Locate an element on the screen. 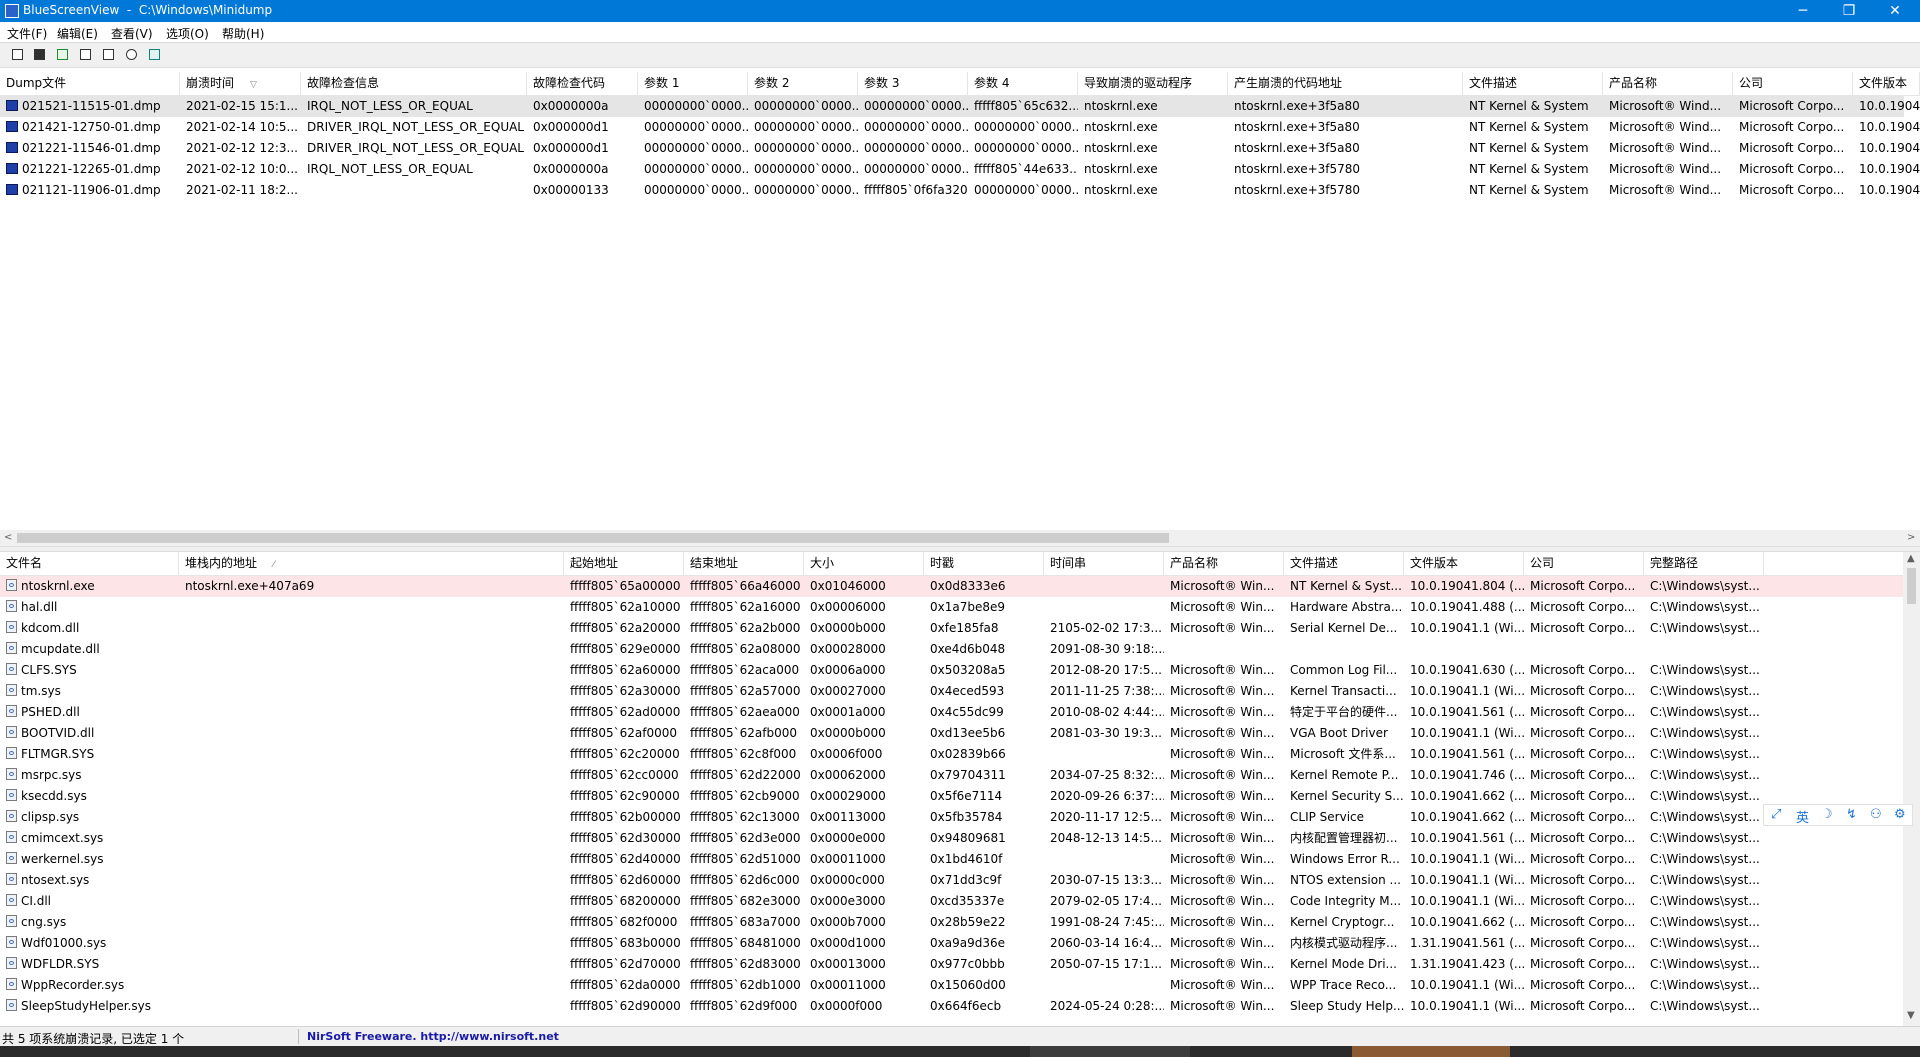  column-header-end-address: 结束地址 is located at coordinates (744, 563).